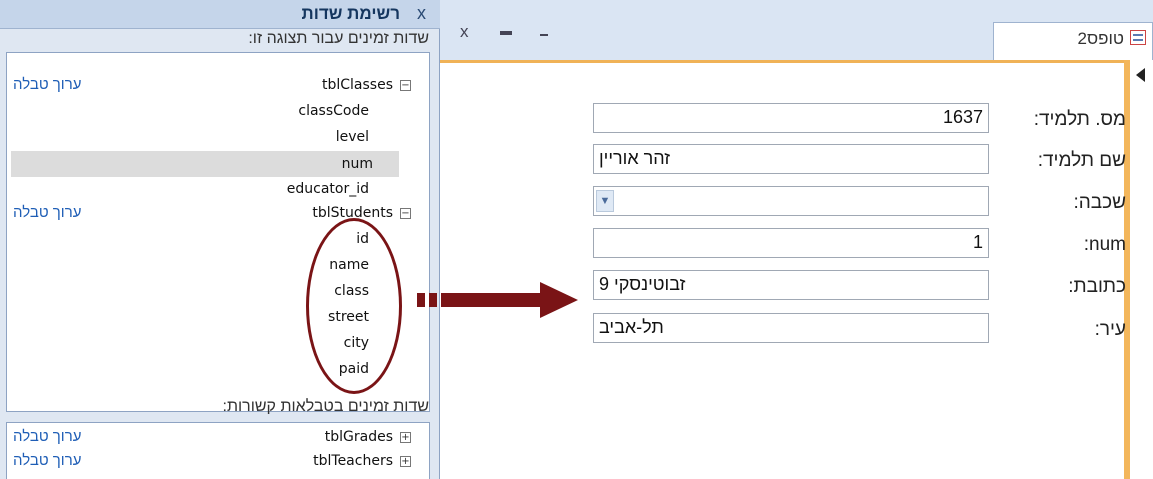 This screenshot has width=1153, height=479. Describe the element at coordinates (791, 328) in the screenshot. I see `city-input: תל-אביב` at that location.